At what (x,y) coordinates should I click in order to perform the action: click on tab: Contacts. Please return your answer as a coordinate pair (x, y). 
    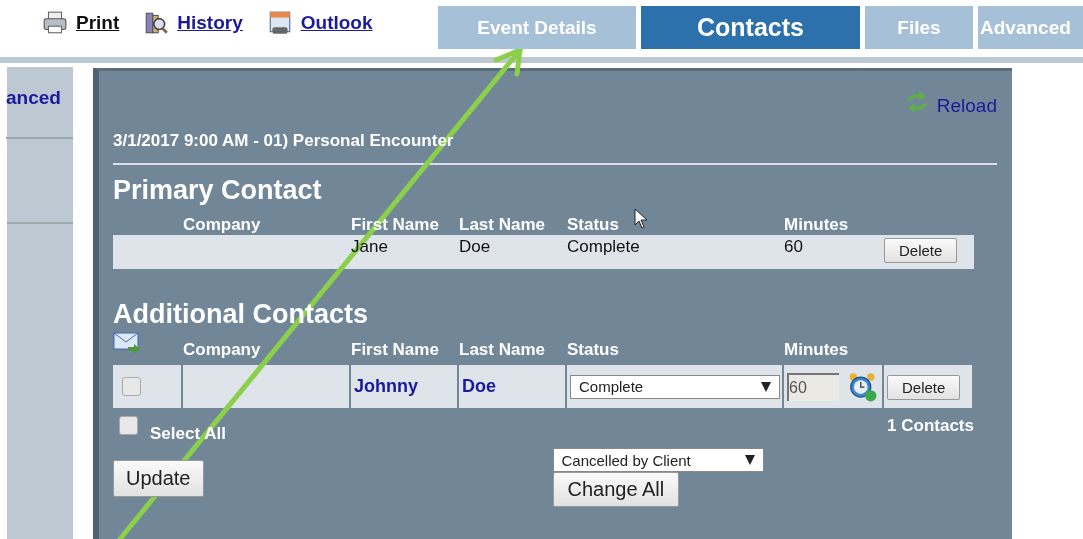
    Looking at the image, I should click on (750, 27).